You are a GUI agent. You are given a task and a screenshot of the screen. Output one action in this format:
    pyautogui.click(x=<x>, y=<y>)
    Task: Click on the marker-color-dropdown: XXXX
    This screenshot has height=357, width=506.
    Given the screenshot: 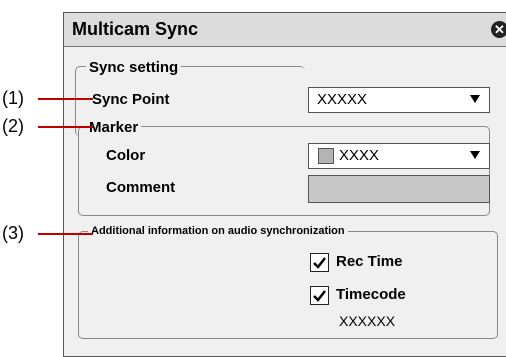 What is the action you would take?
    pyautogui.click(x=399, y=156)
    